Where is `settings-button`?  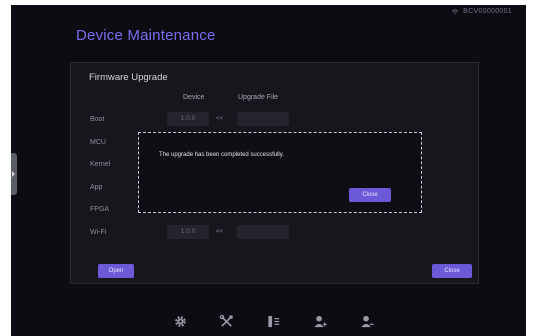
settings-button is located at coordinates (180, 321).